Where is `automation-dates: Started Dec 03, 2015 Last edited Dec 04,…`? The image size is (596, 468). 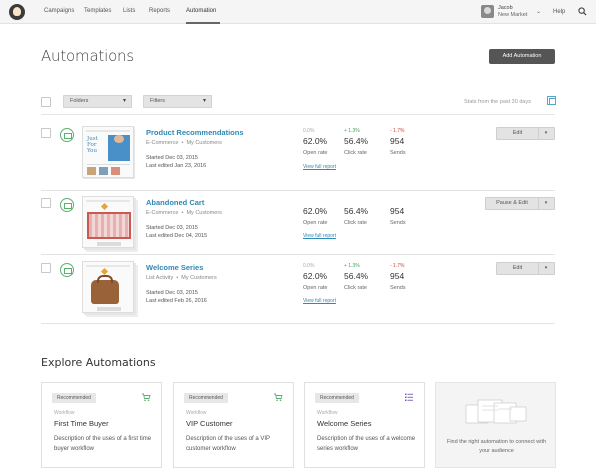 automation-dates: Started Dec 03, 2015 Last edited Dec 04,… is located at coordinates (176, 232).